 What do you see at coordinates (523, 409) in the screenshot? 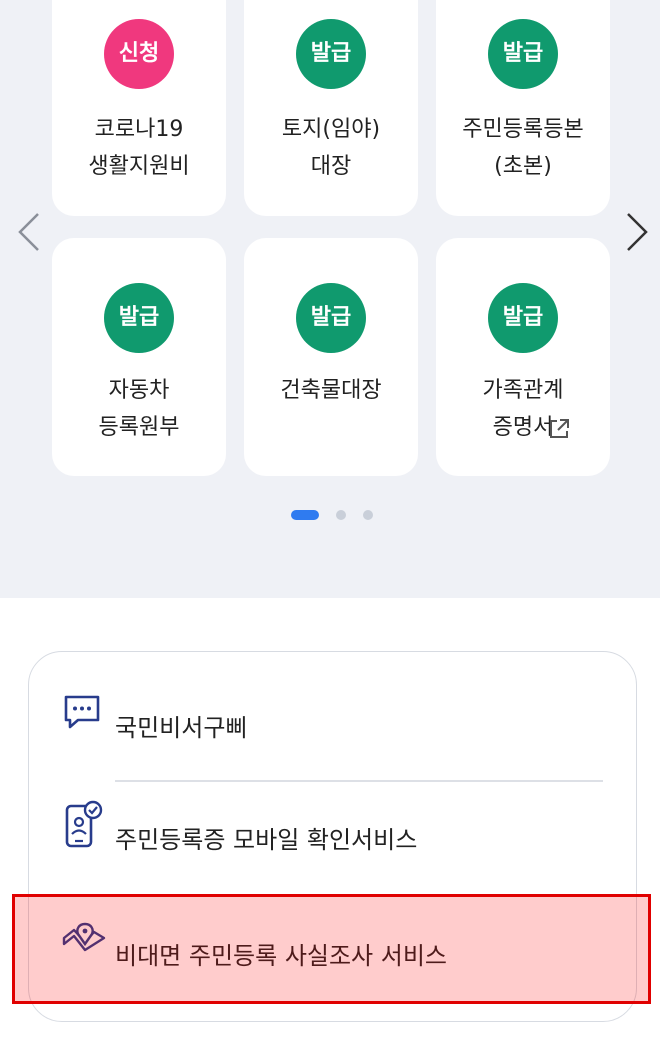
I see `service-card-label: 가족관계 증명서` at bounding box center [523, 409].